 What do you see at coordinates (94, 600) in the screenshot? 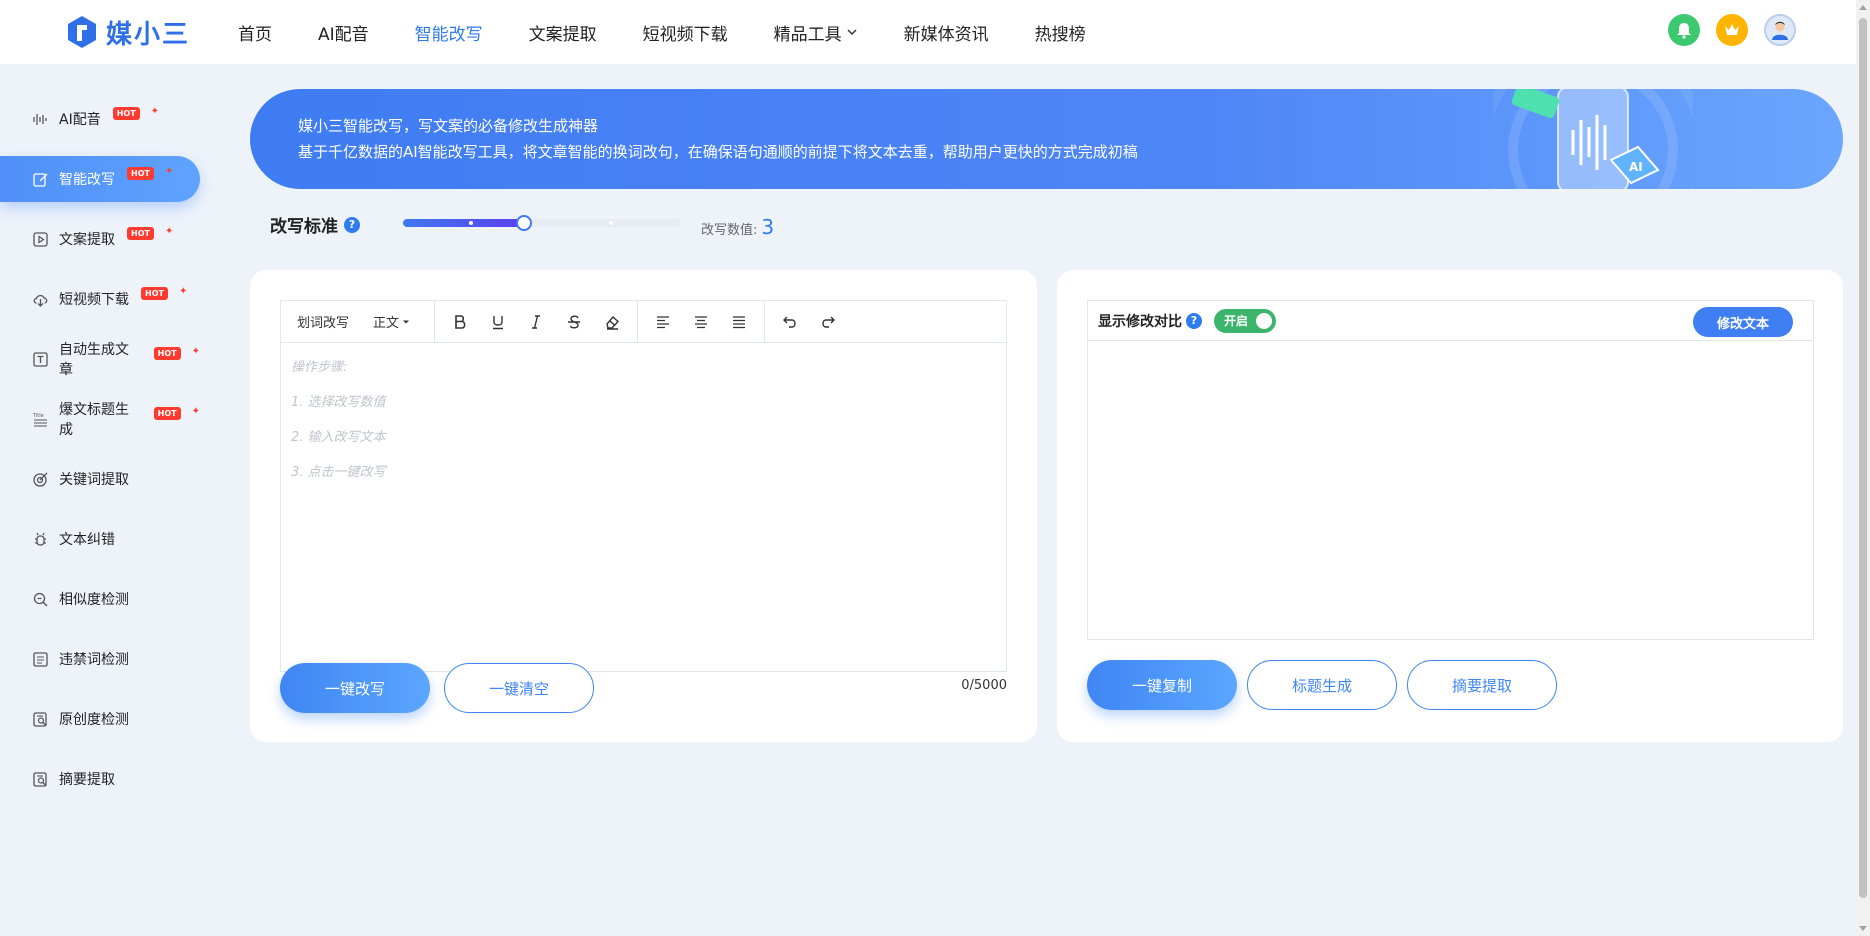
I see `sidebar-item-label: 相似度检测` at bounding box center [94, 600].